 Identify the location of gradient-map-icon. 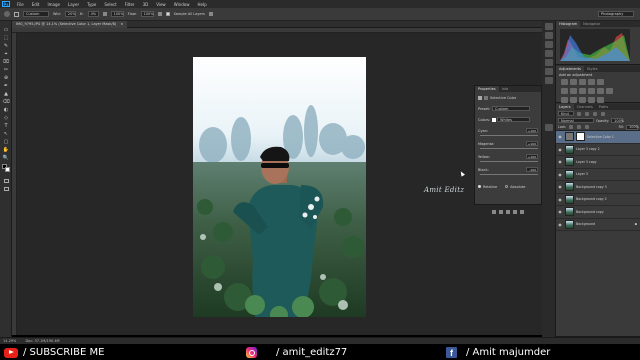
(591, 100).